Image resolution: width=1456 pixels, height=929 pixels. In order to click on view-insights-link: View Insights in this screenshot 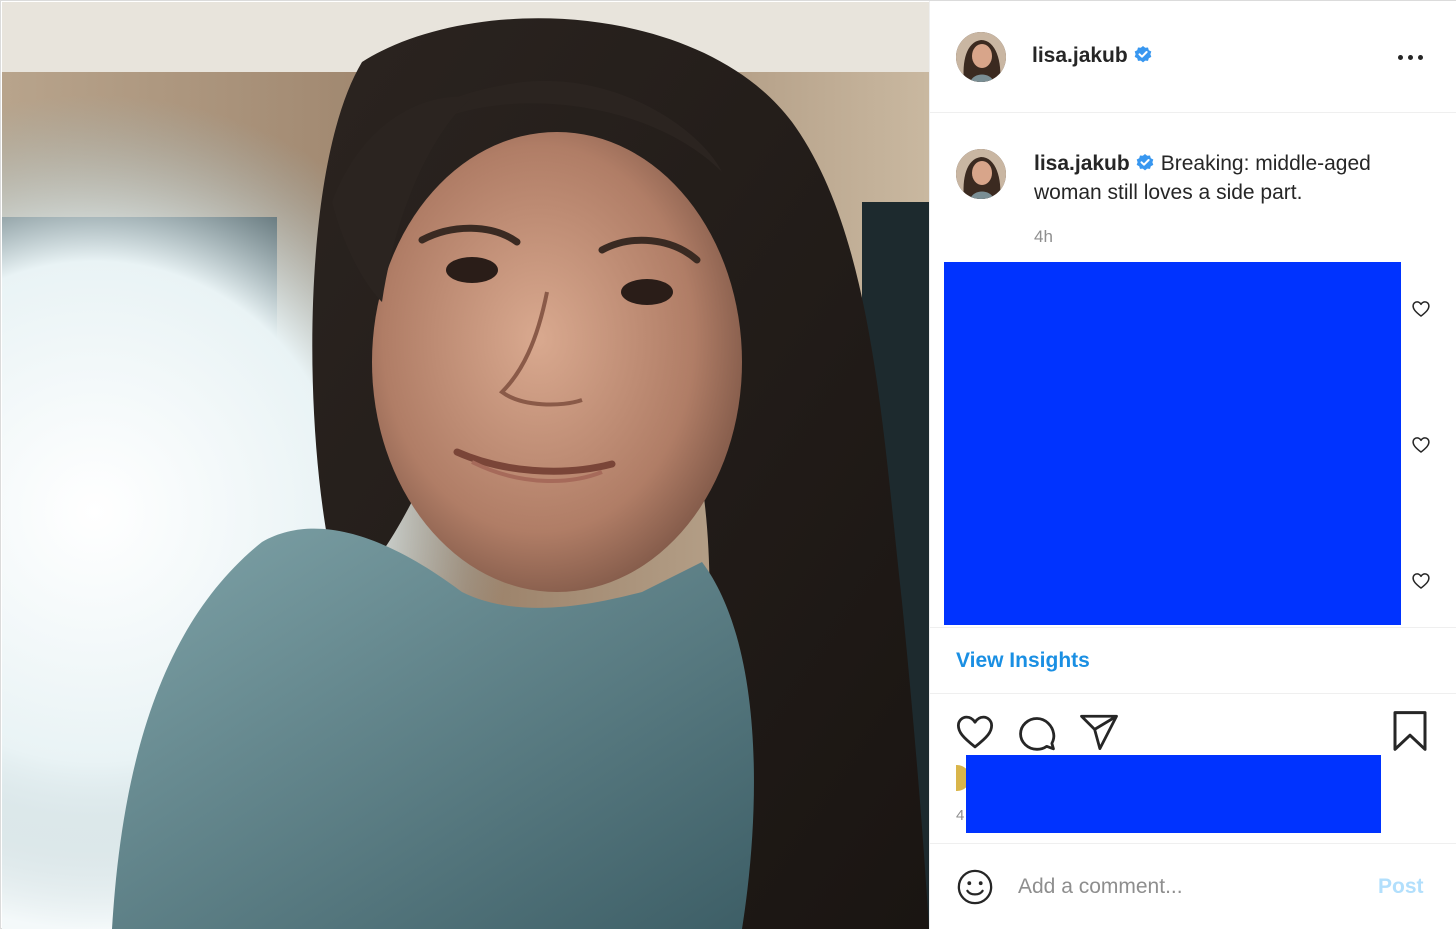, I will do `click(1023, 661)`.